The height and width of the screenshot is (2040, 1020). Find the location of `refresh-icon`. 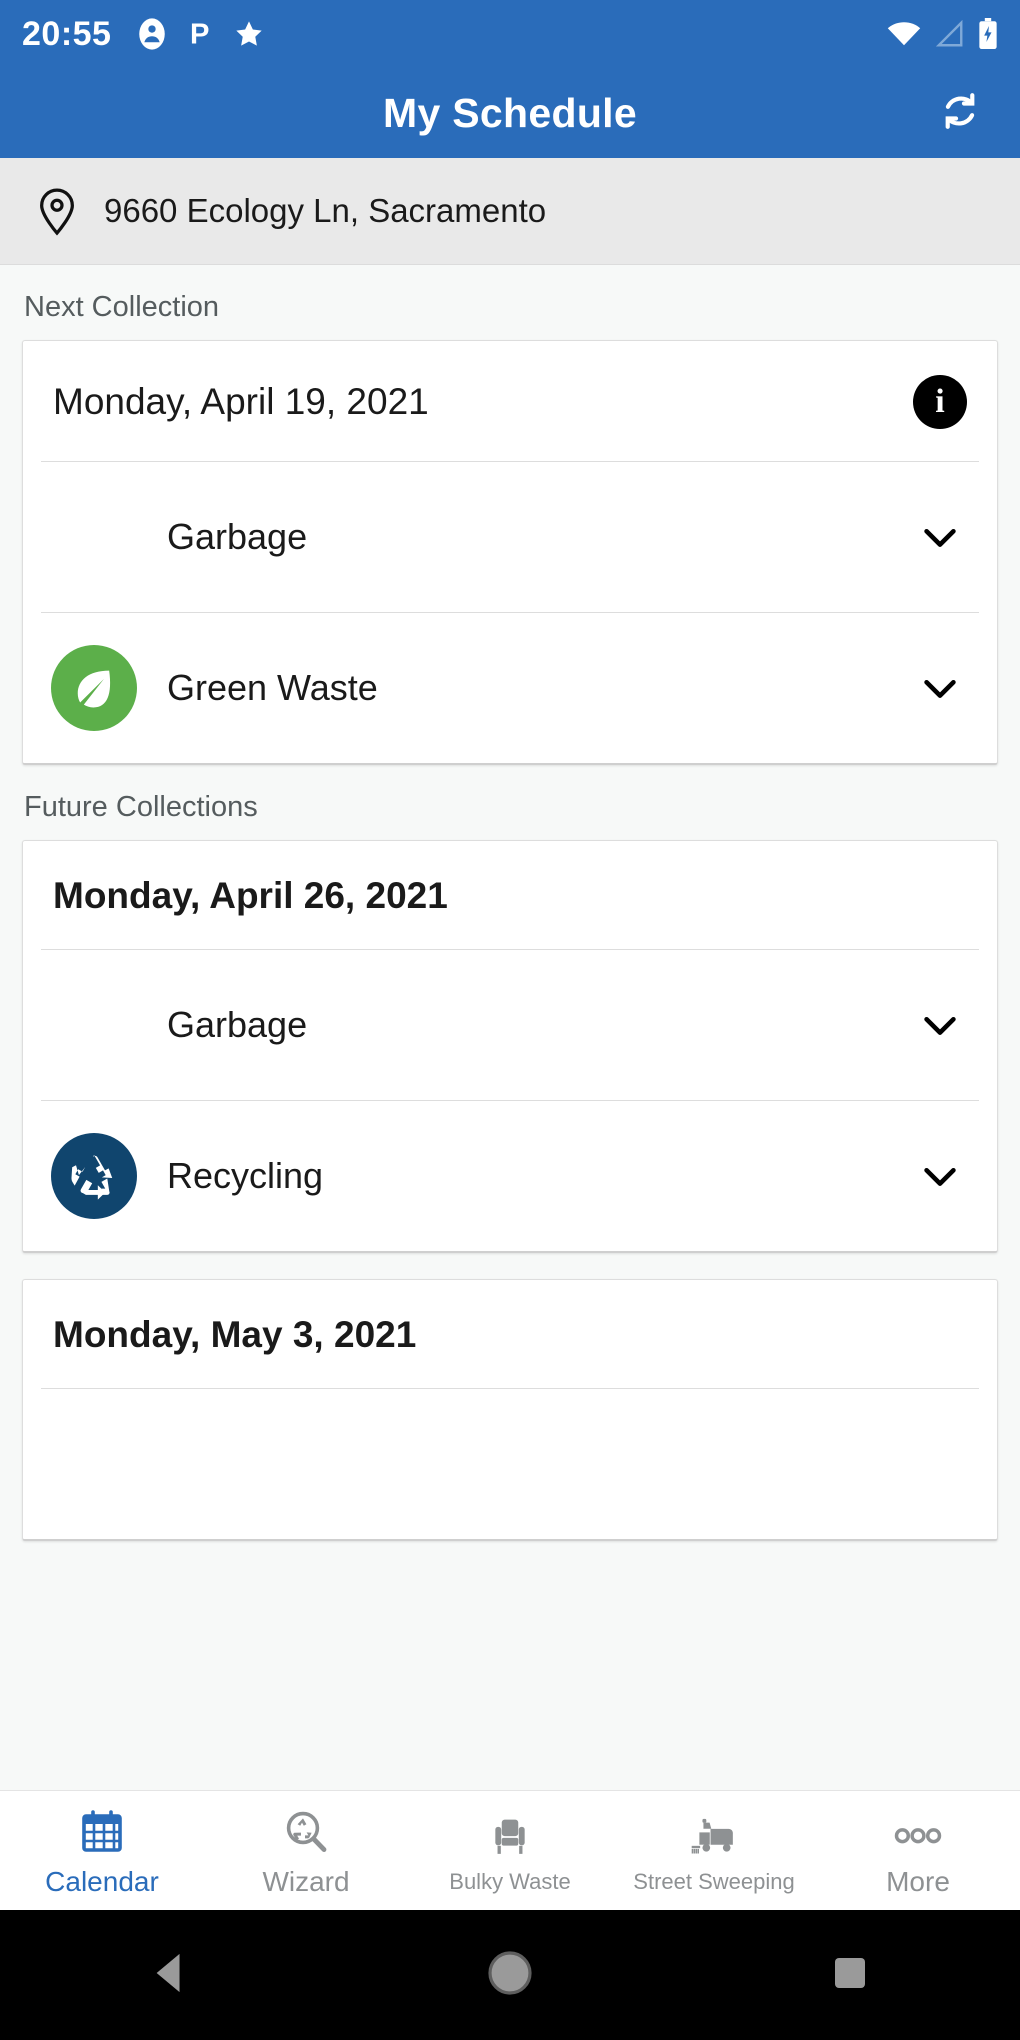

refresh-icon is located at coordinates (960, 113).